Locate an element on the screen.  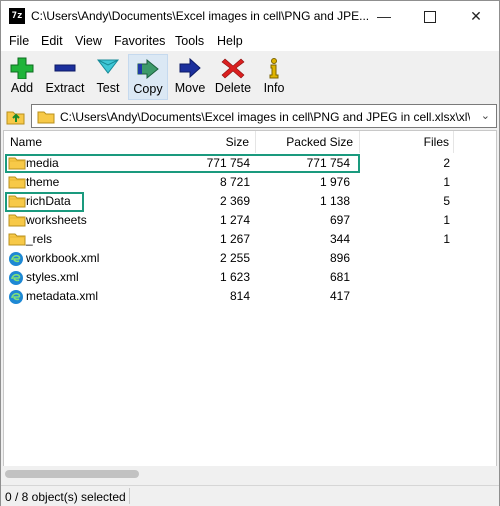
scrollbar-thumb is located at coordinates (72, 474).